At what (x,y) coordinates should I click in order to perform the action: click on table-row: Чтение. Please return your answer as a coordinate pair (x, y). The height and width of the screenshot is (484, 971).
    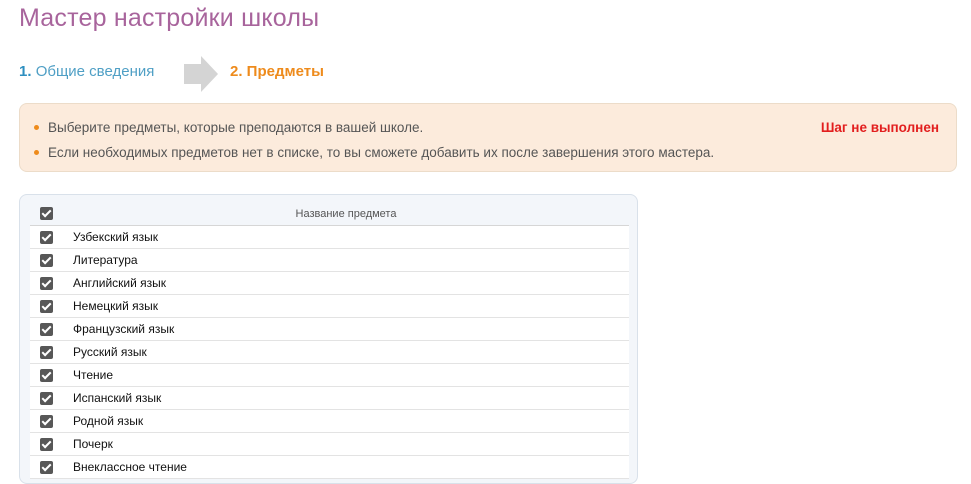
    Looking at the image, I should click on (329, 375).